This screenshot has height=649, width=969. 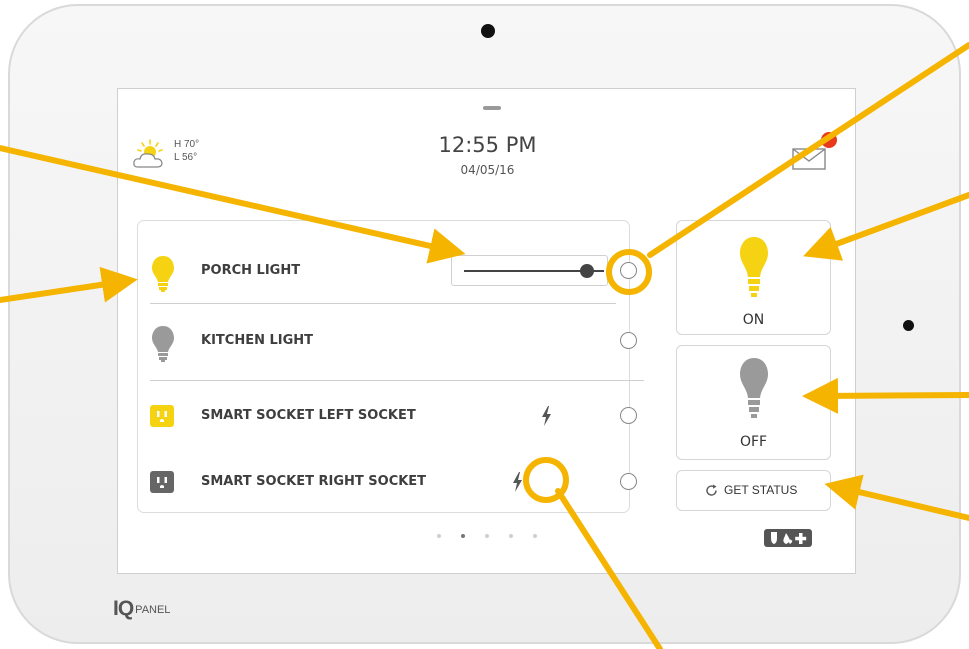 I want to click on iq-panel-logo: IQ PANEL, so click(x=141, y=609).